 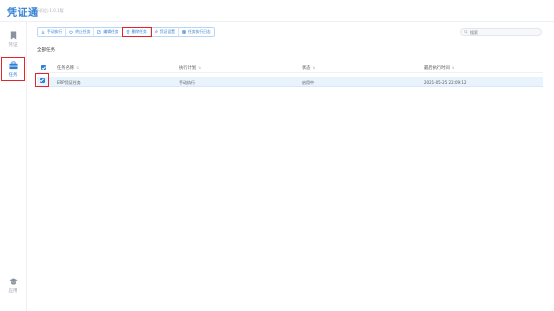 I want to click on run-manual-button: 手动执行, so click(x=52, y=32).